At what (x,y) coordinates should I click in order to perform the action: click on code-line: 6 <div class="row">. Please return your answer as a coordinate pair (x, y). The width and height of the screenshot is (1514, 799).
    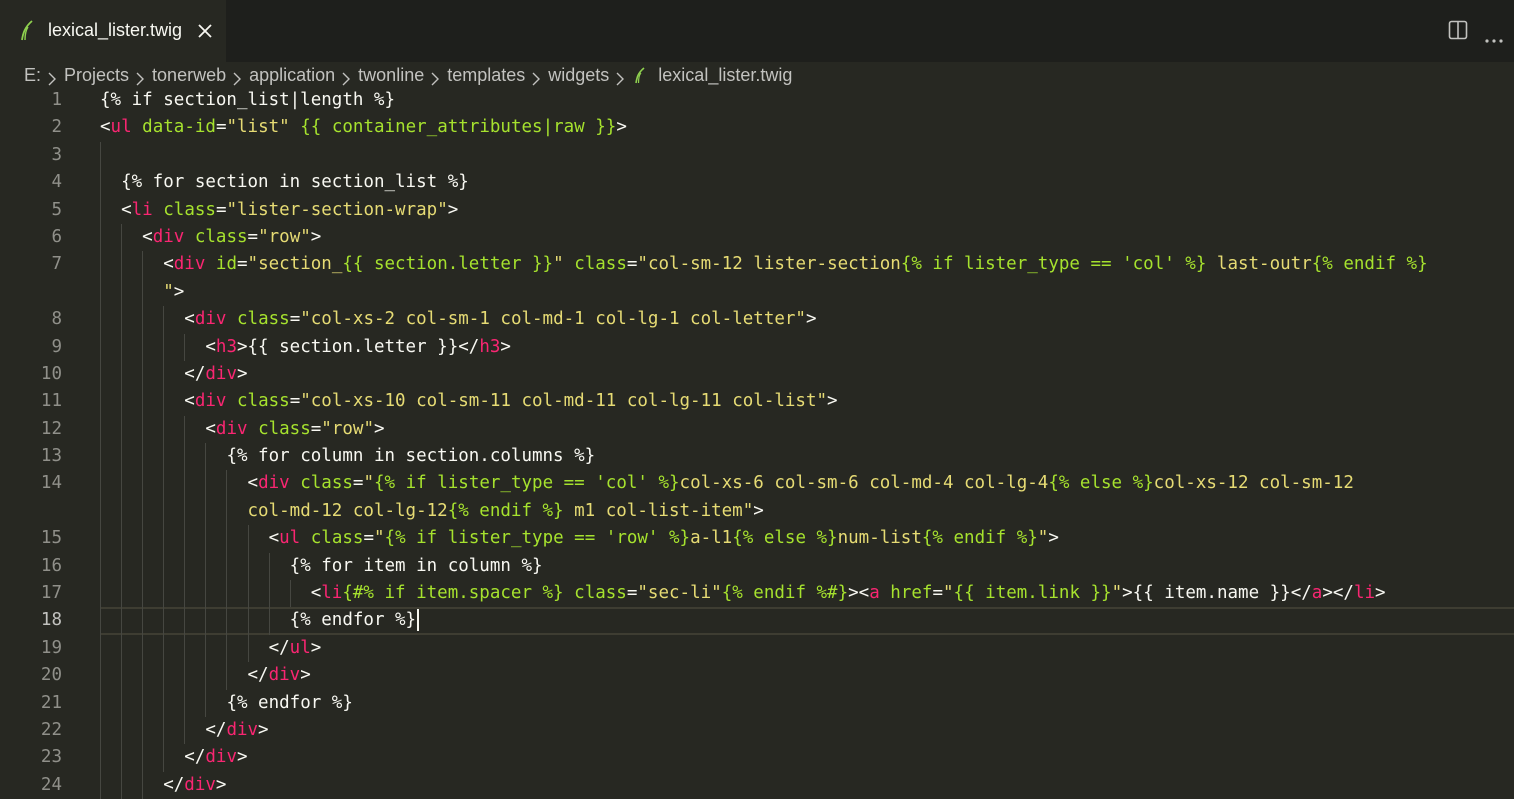
    Looking at the image, I should click on (757, 237).